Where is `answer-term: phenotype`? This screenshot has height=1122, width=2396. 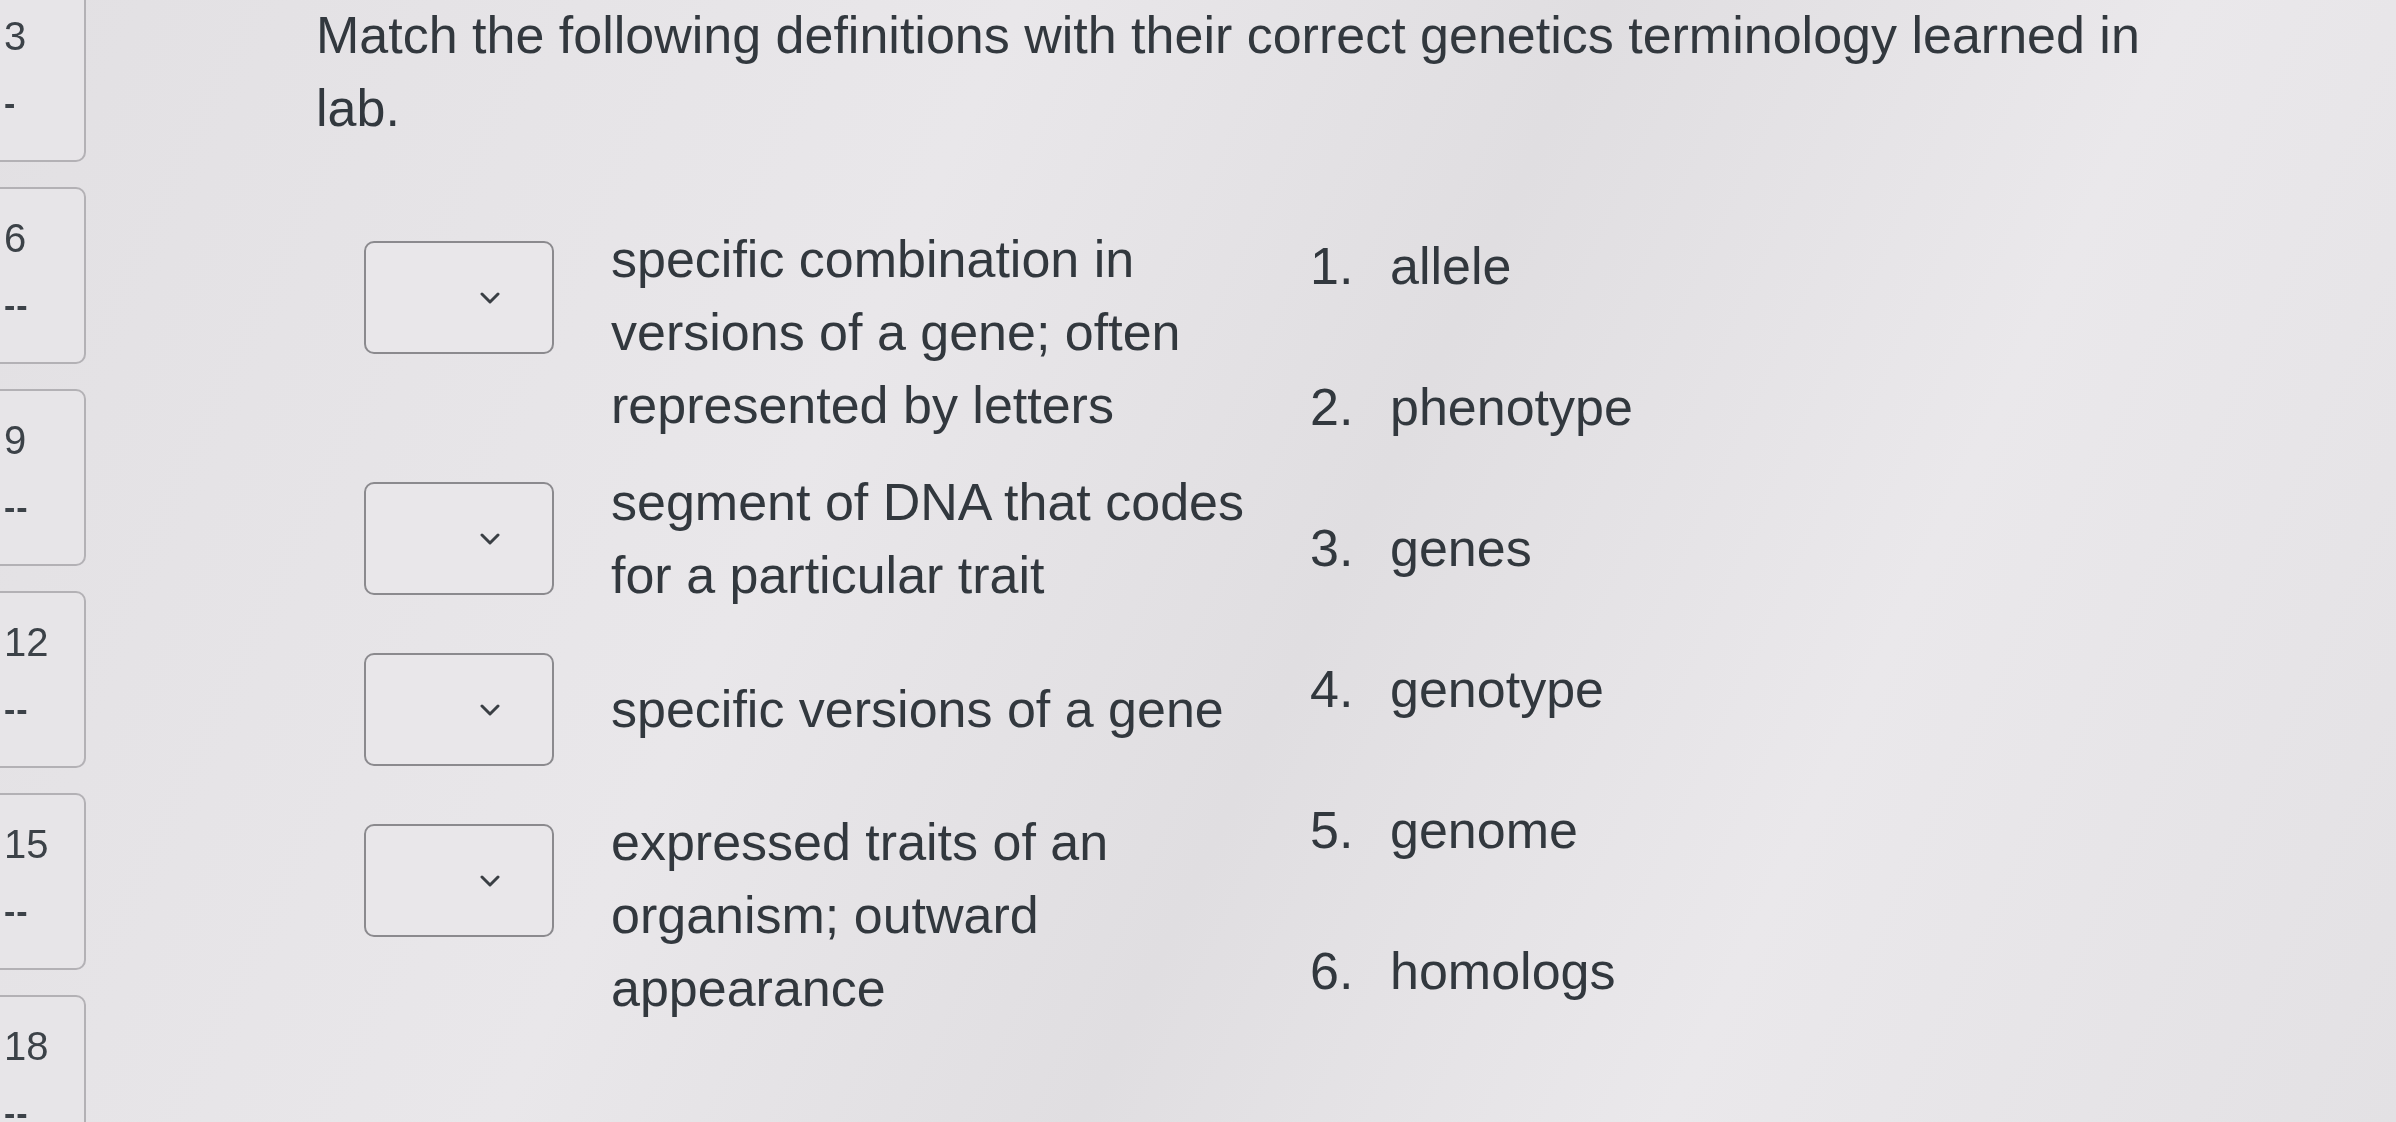 answer-term: phenotype is located at coordinates (1511, 407).